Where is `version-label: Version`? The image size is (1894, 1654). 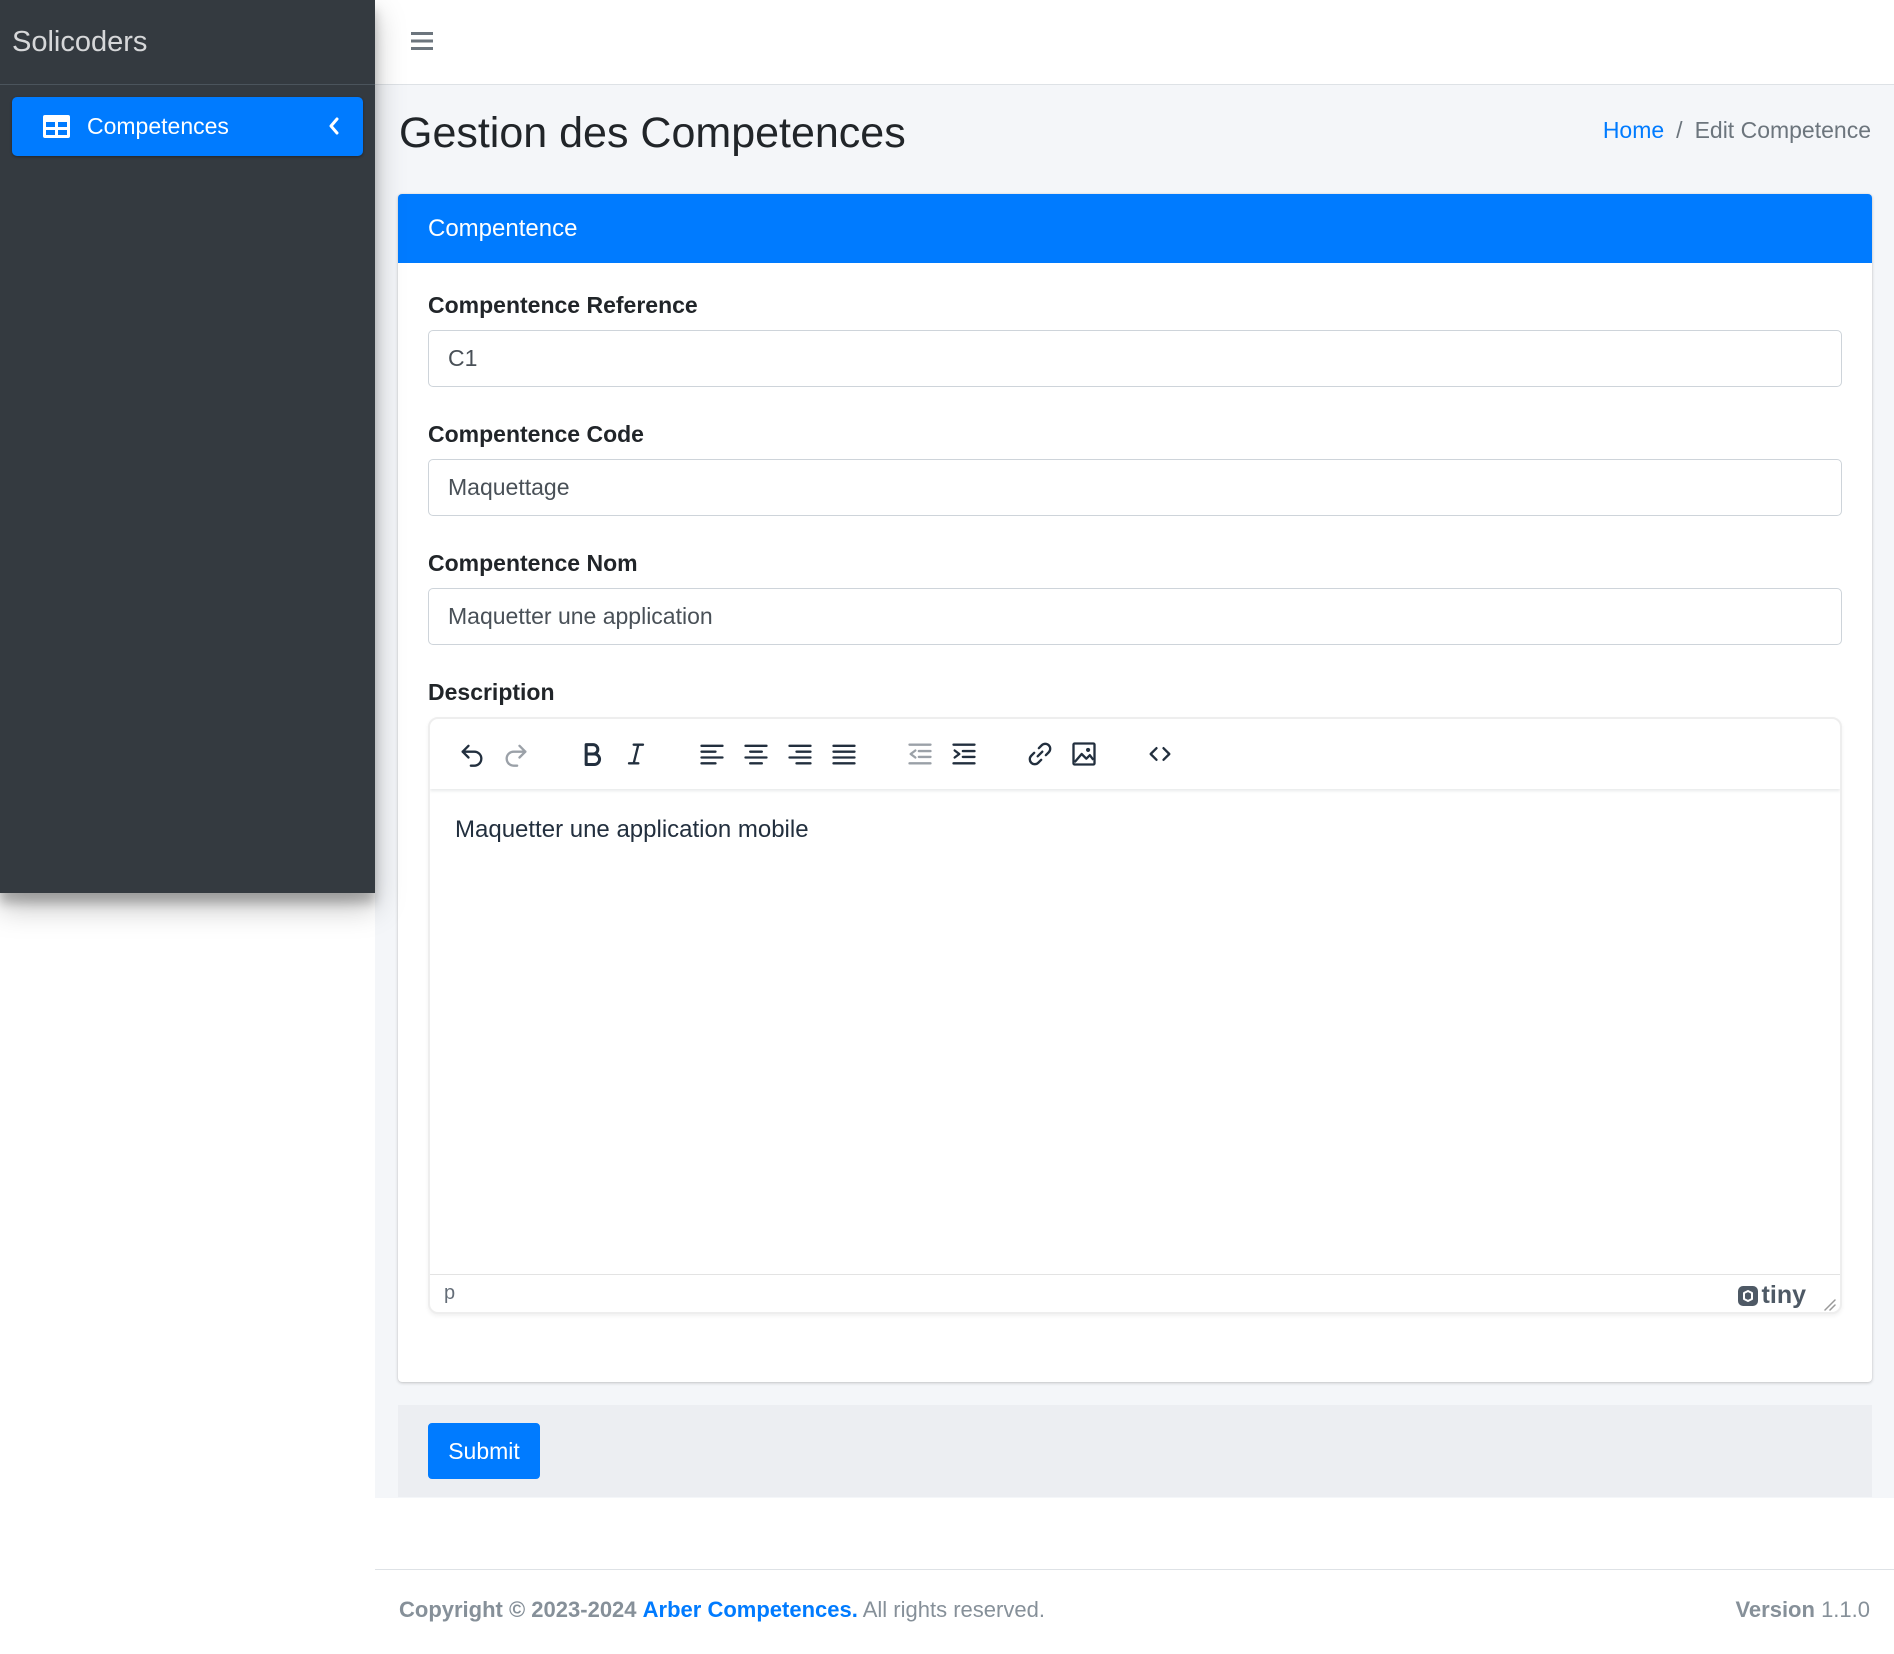
version-label: Version is located at coordinates (1775, 1609).